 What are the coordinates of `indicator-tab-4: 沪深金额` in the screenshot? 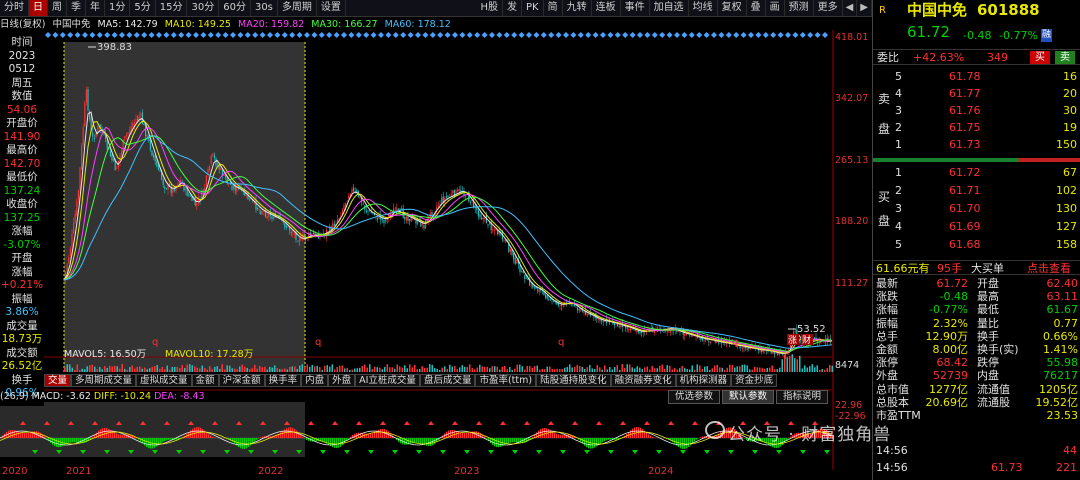 It's located at (241, 380).